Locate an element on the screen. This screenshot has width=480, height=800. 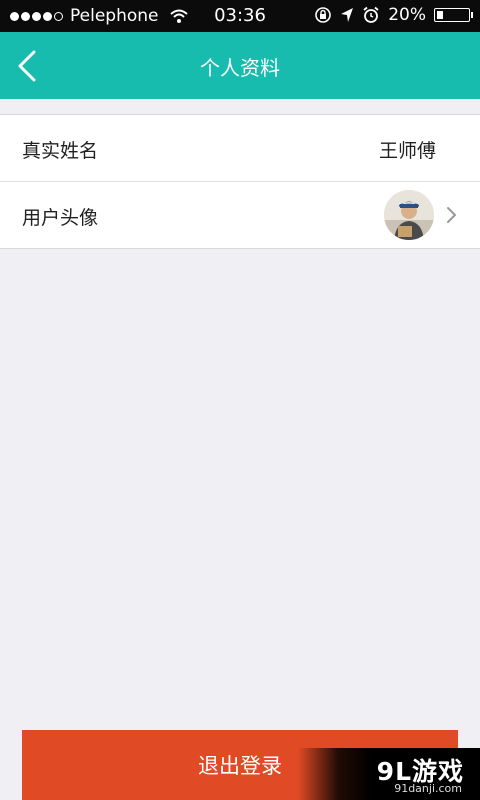
battery-level-fill is located at coordinates (440, 15).